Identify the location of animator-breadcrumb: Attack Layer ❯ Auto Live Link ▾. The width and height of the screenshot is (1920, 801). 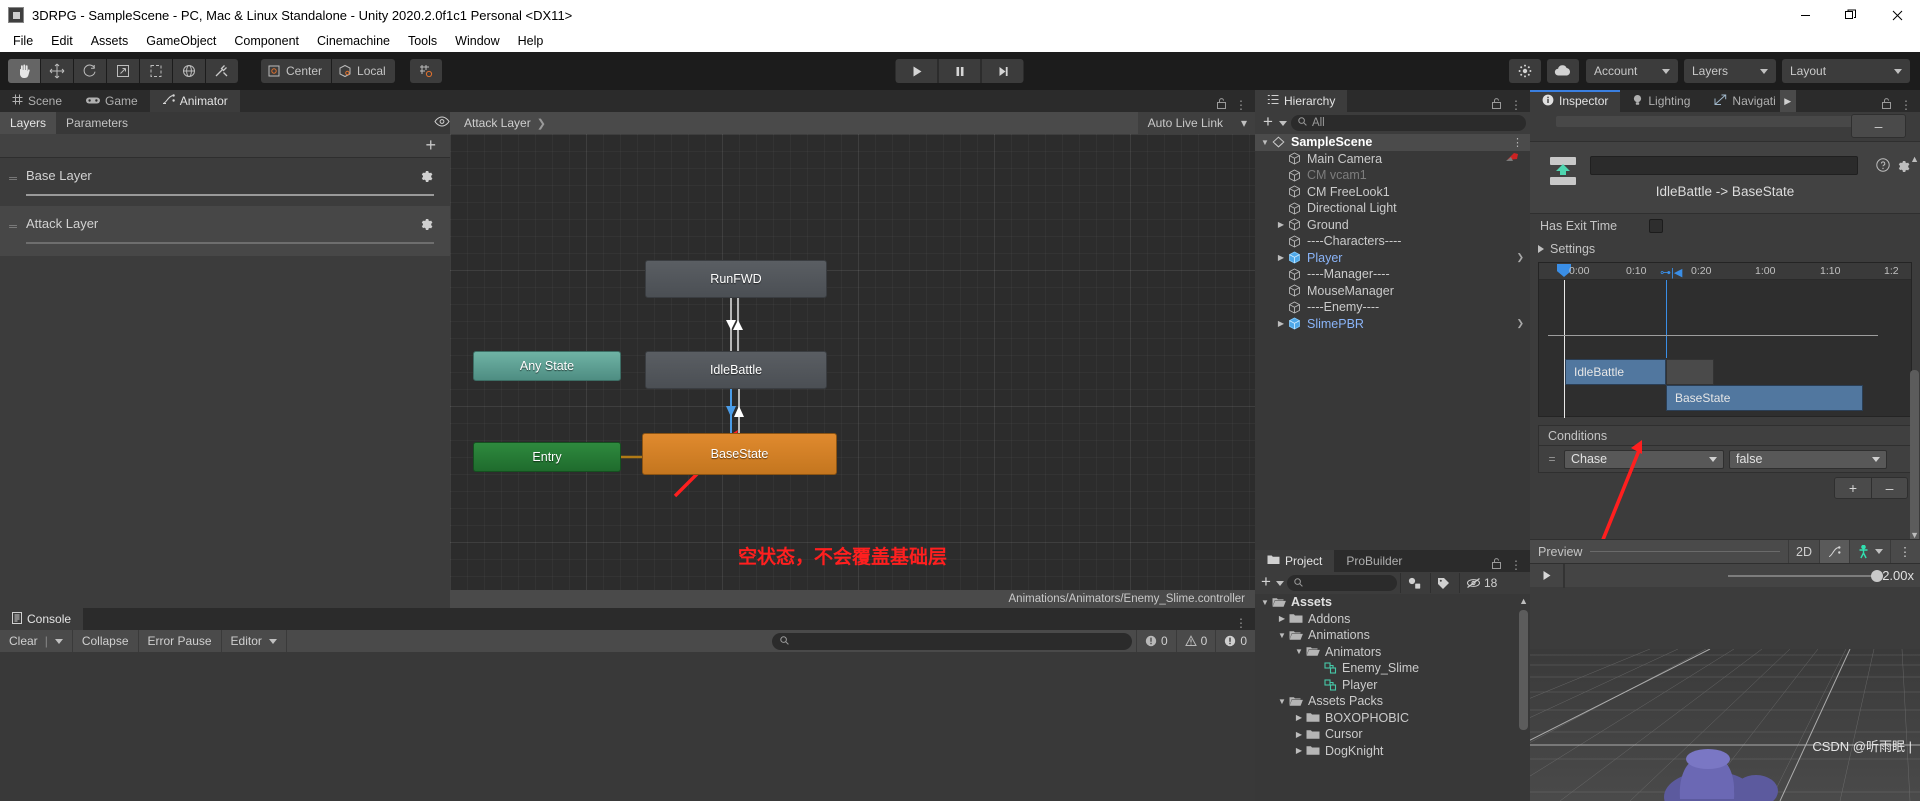
(852, 123).